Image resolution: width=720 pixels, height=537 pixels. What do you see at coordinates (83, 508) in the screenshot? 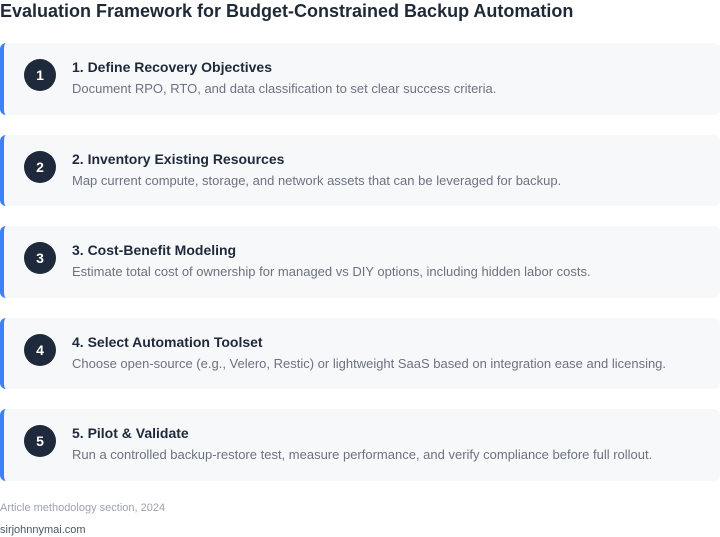
I see `source-note: Article methodology section, 2024` at bounding box center [83, 508].